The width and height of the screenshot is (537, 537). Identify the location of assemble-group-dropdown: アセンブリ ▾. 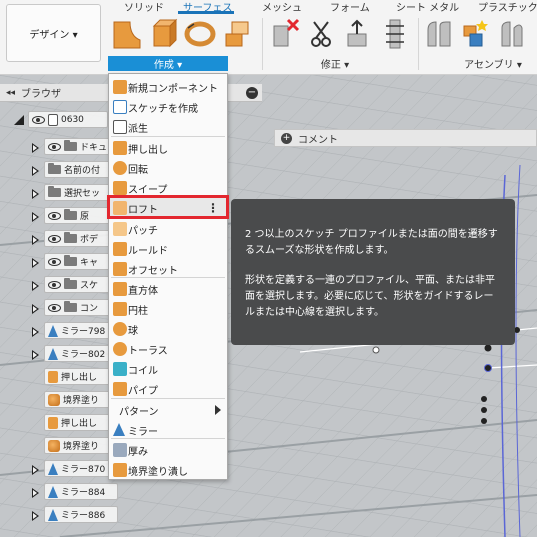
(493, 63).